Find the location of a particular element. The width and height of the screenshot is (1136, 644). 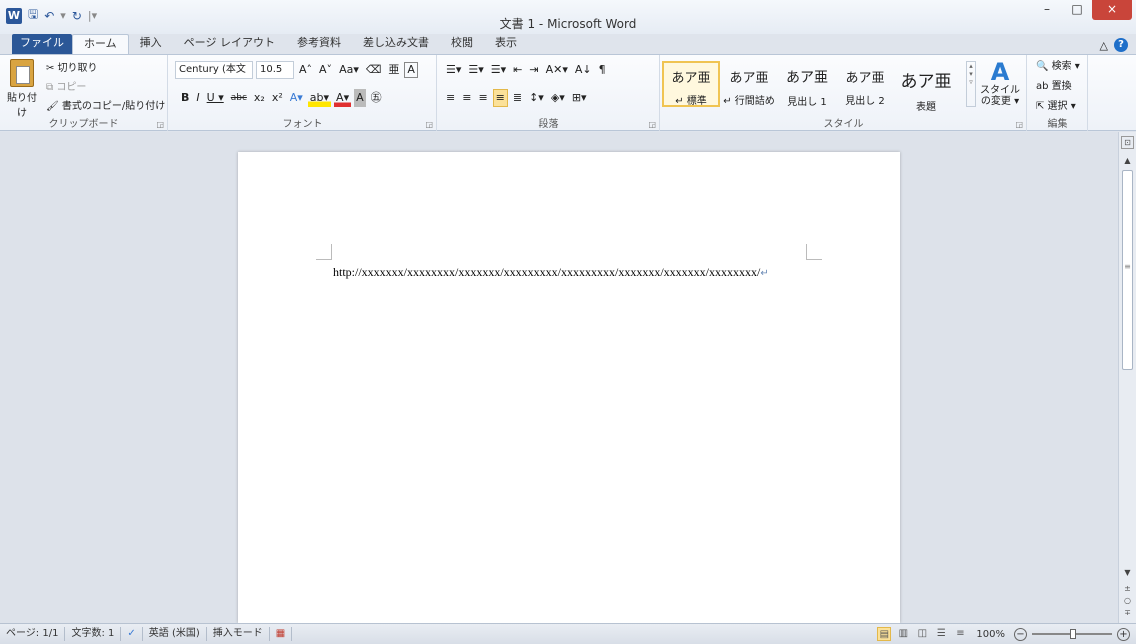

style-normal: あア亜 ↵ 標準 is located at coordinates (691, 84).